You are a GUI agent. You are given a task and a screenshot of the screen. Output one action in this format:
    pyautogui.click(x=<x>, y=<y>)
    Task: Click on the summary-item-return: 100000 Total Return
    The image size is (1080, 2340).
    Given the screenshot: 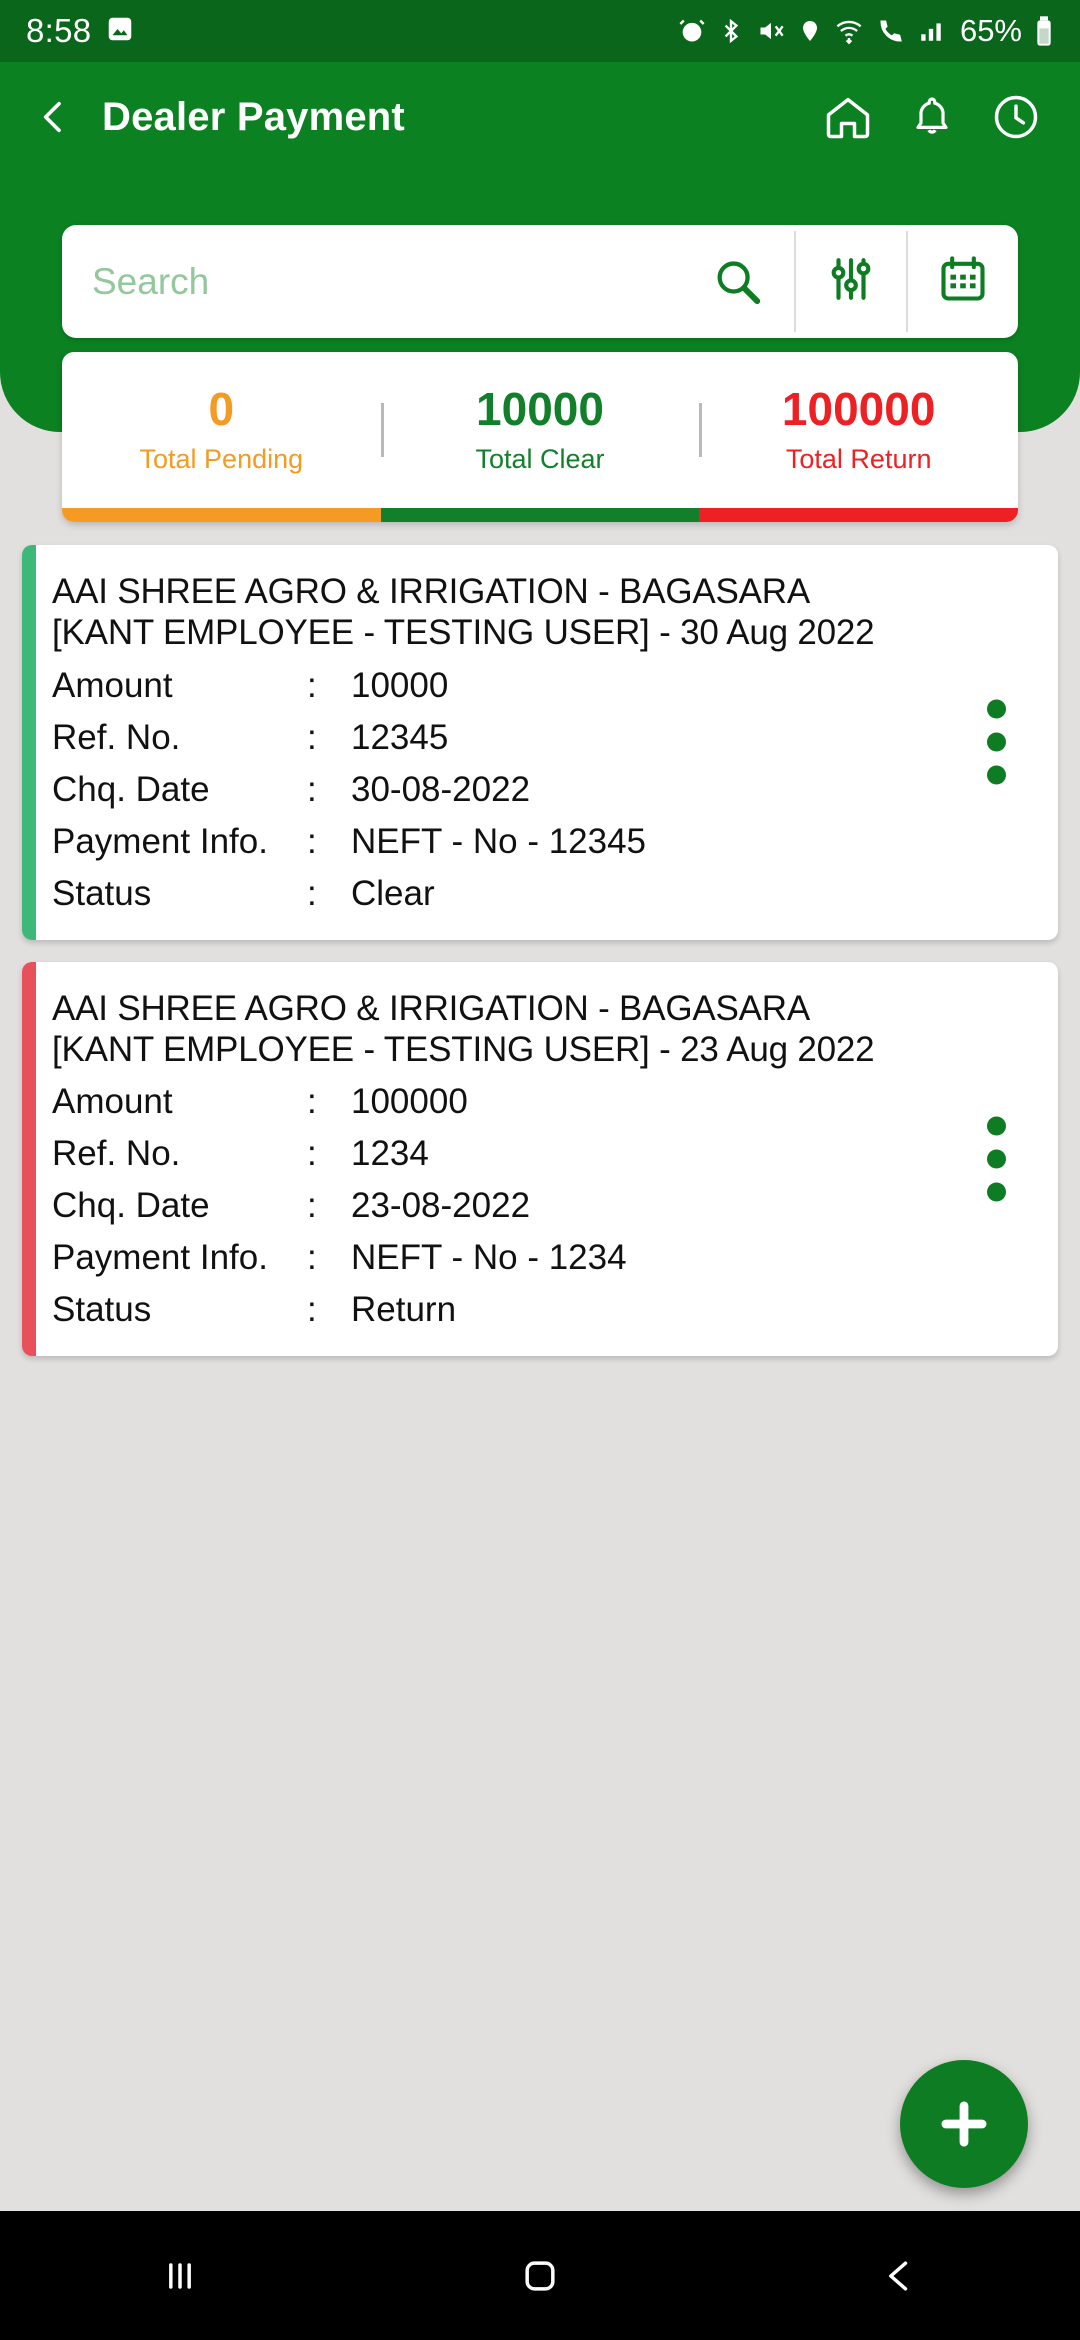 What is the action you would take?
    pyautogui.click(x=858, y=429)
    